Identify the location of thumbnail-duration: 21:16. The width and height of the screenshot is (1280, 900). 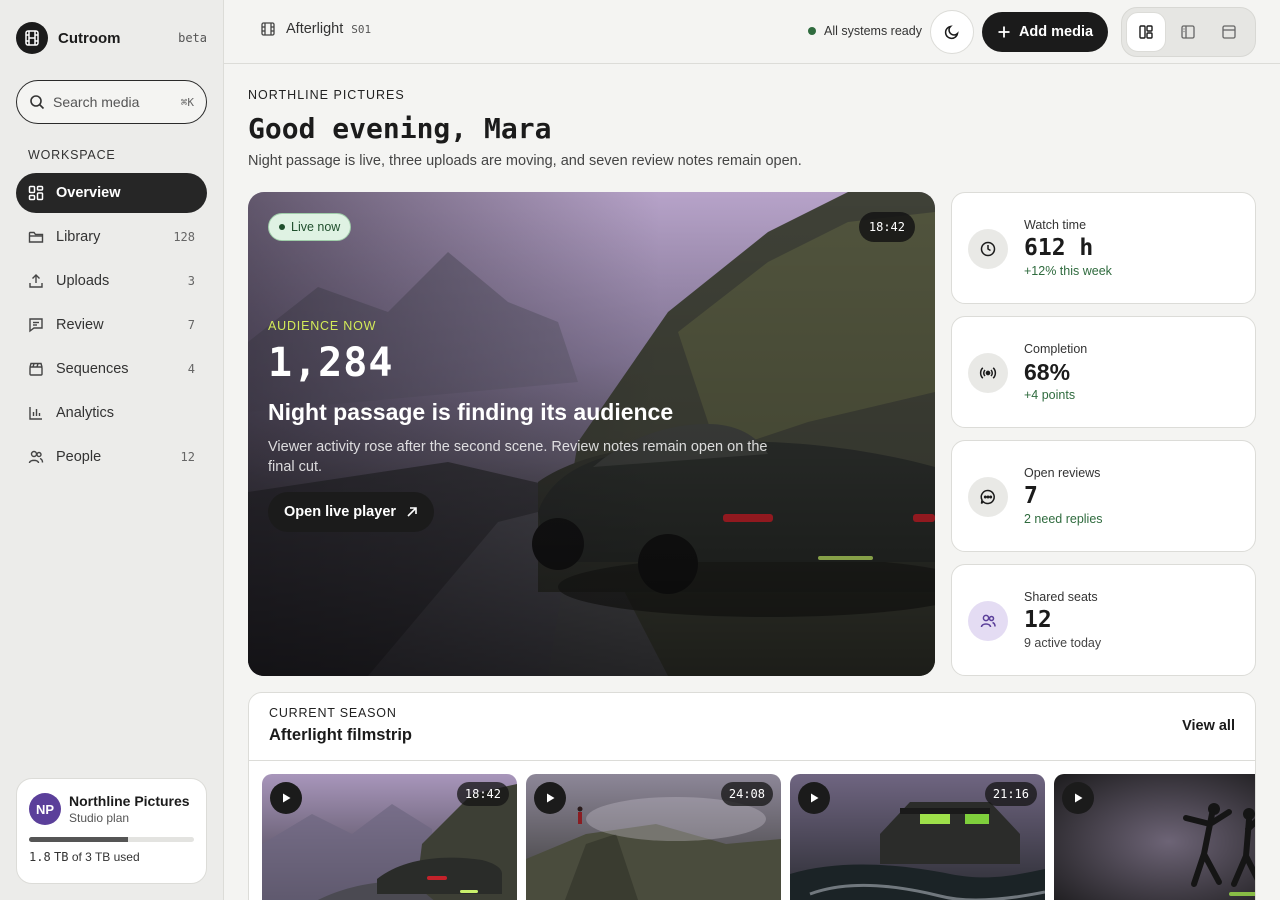
(1010, 794).